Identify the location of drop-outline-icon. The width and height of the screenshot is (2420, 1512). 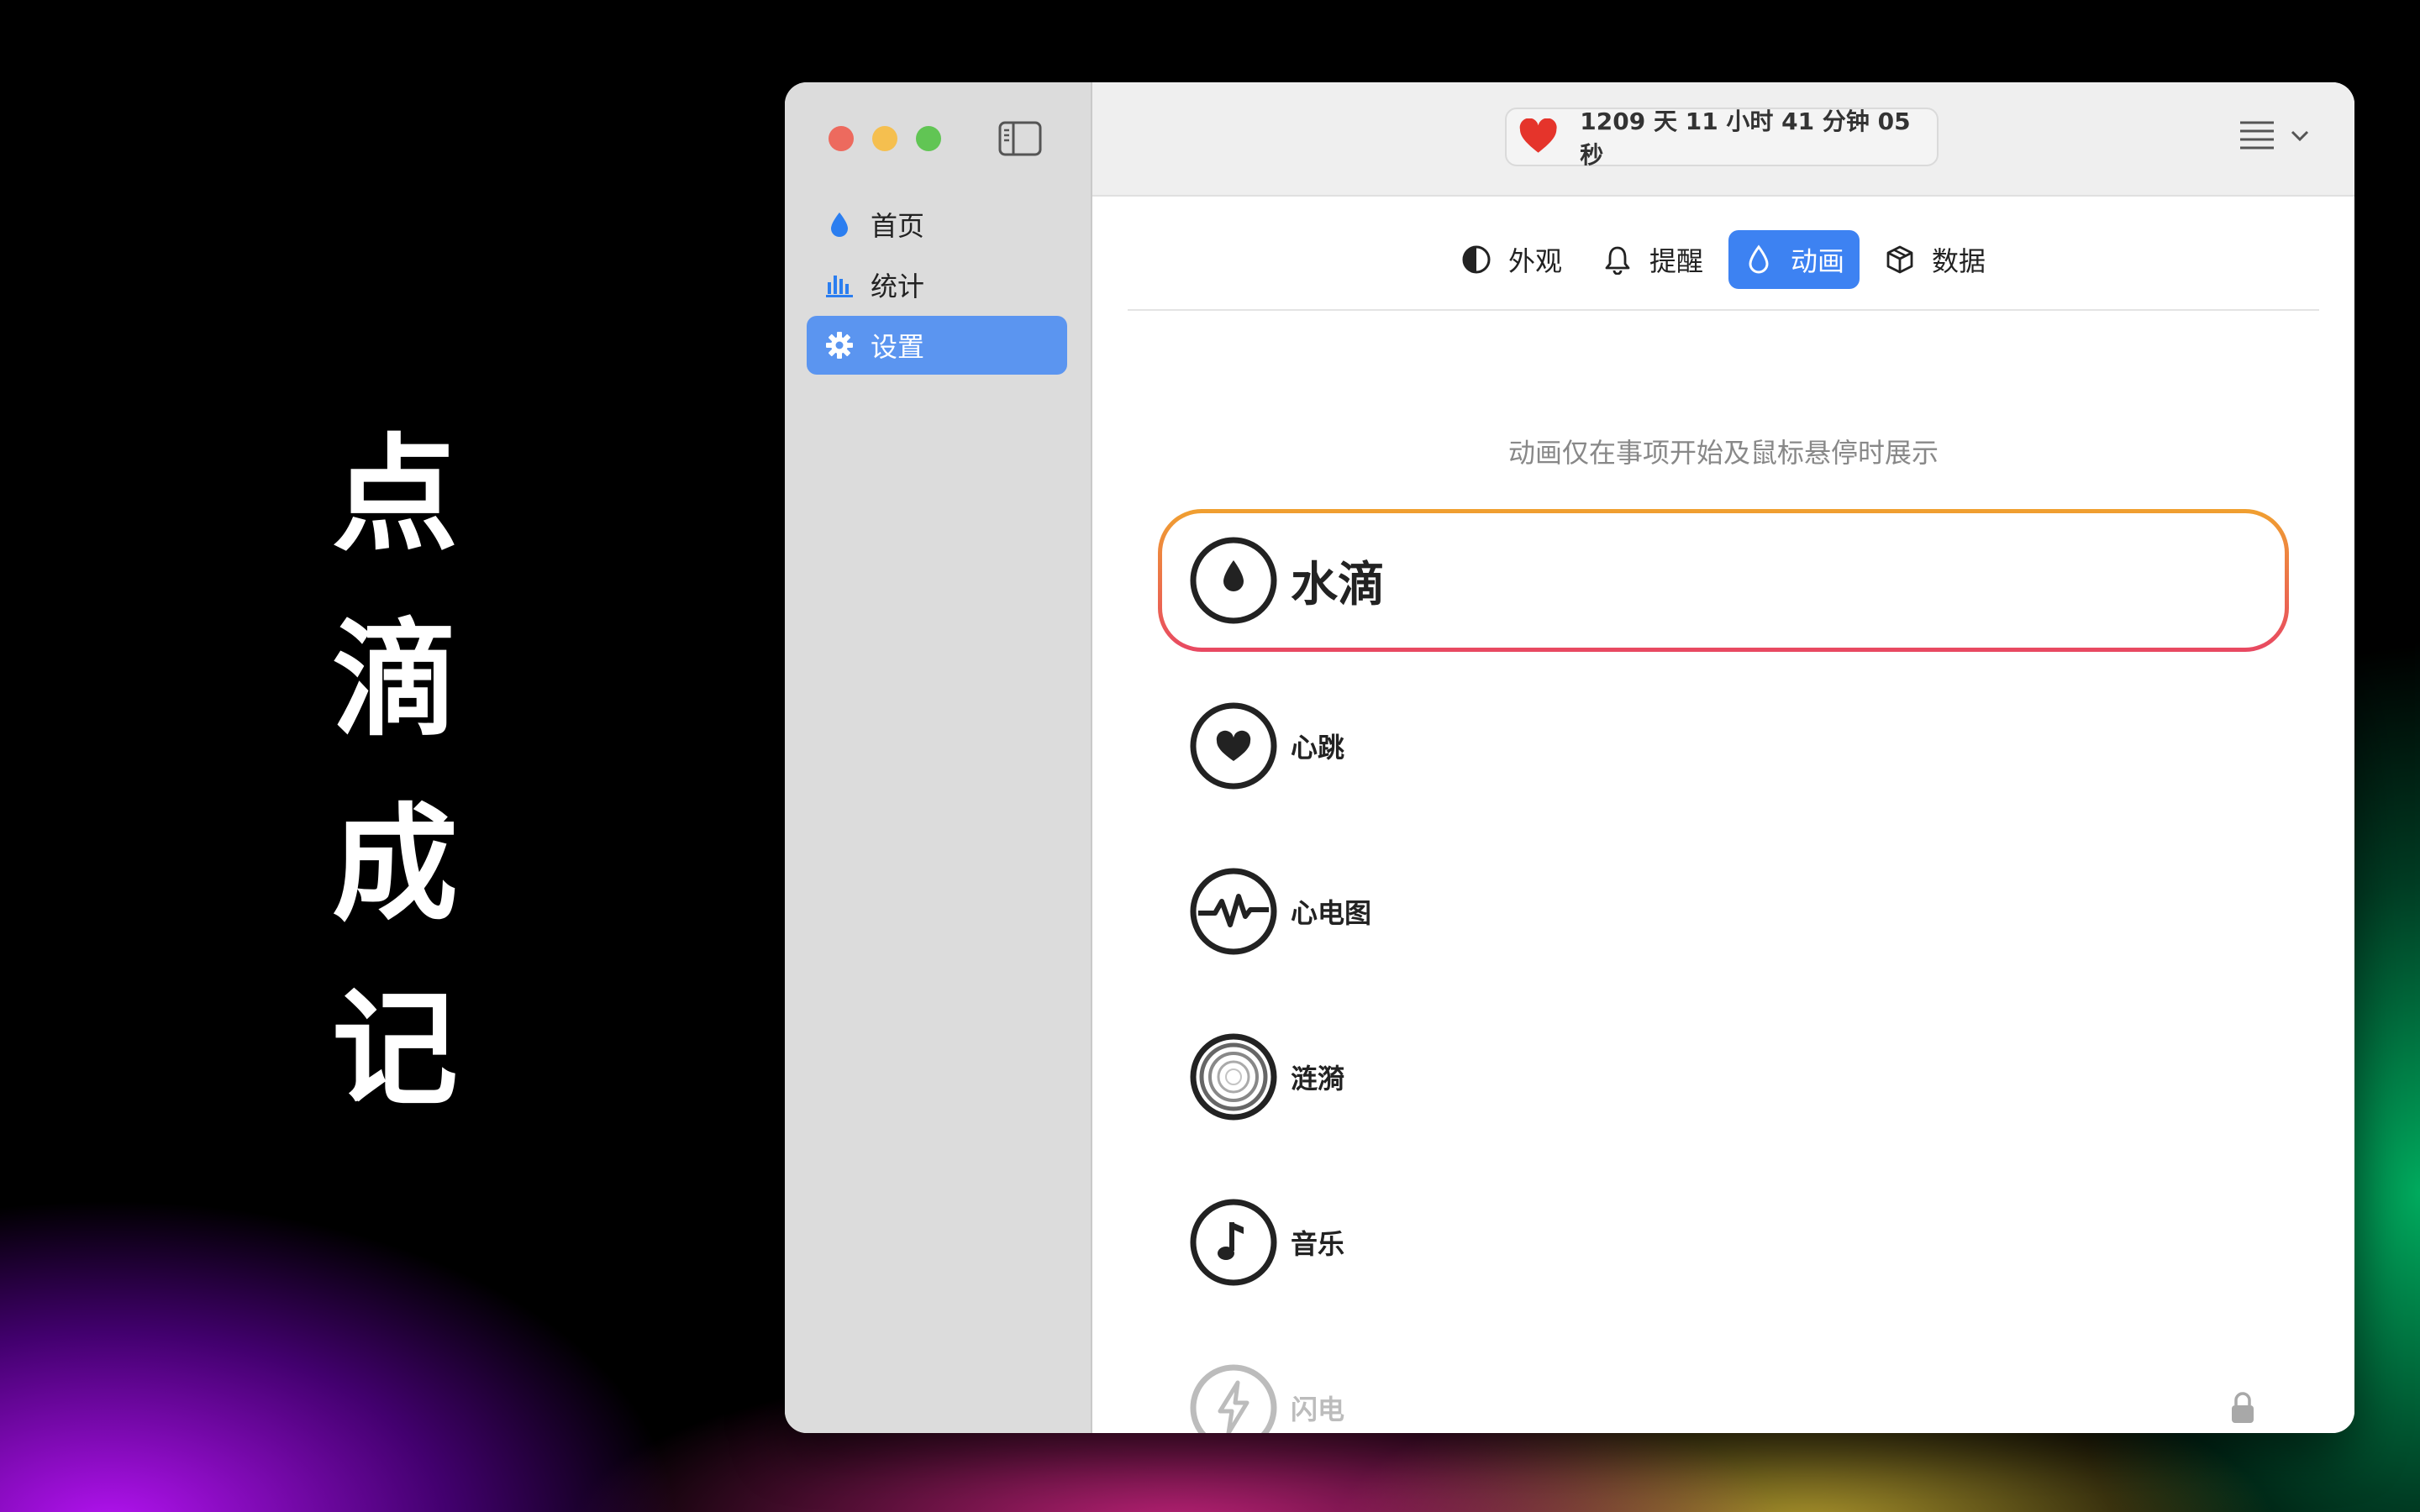
(1759, 259).